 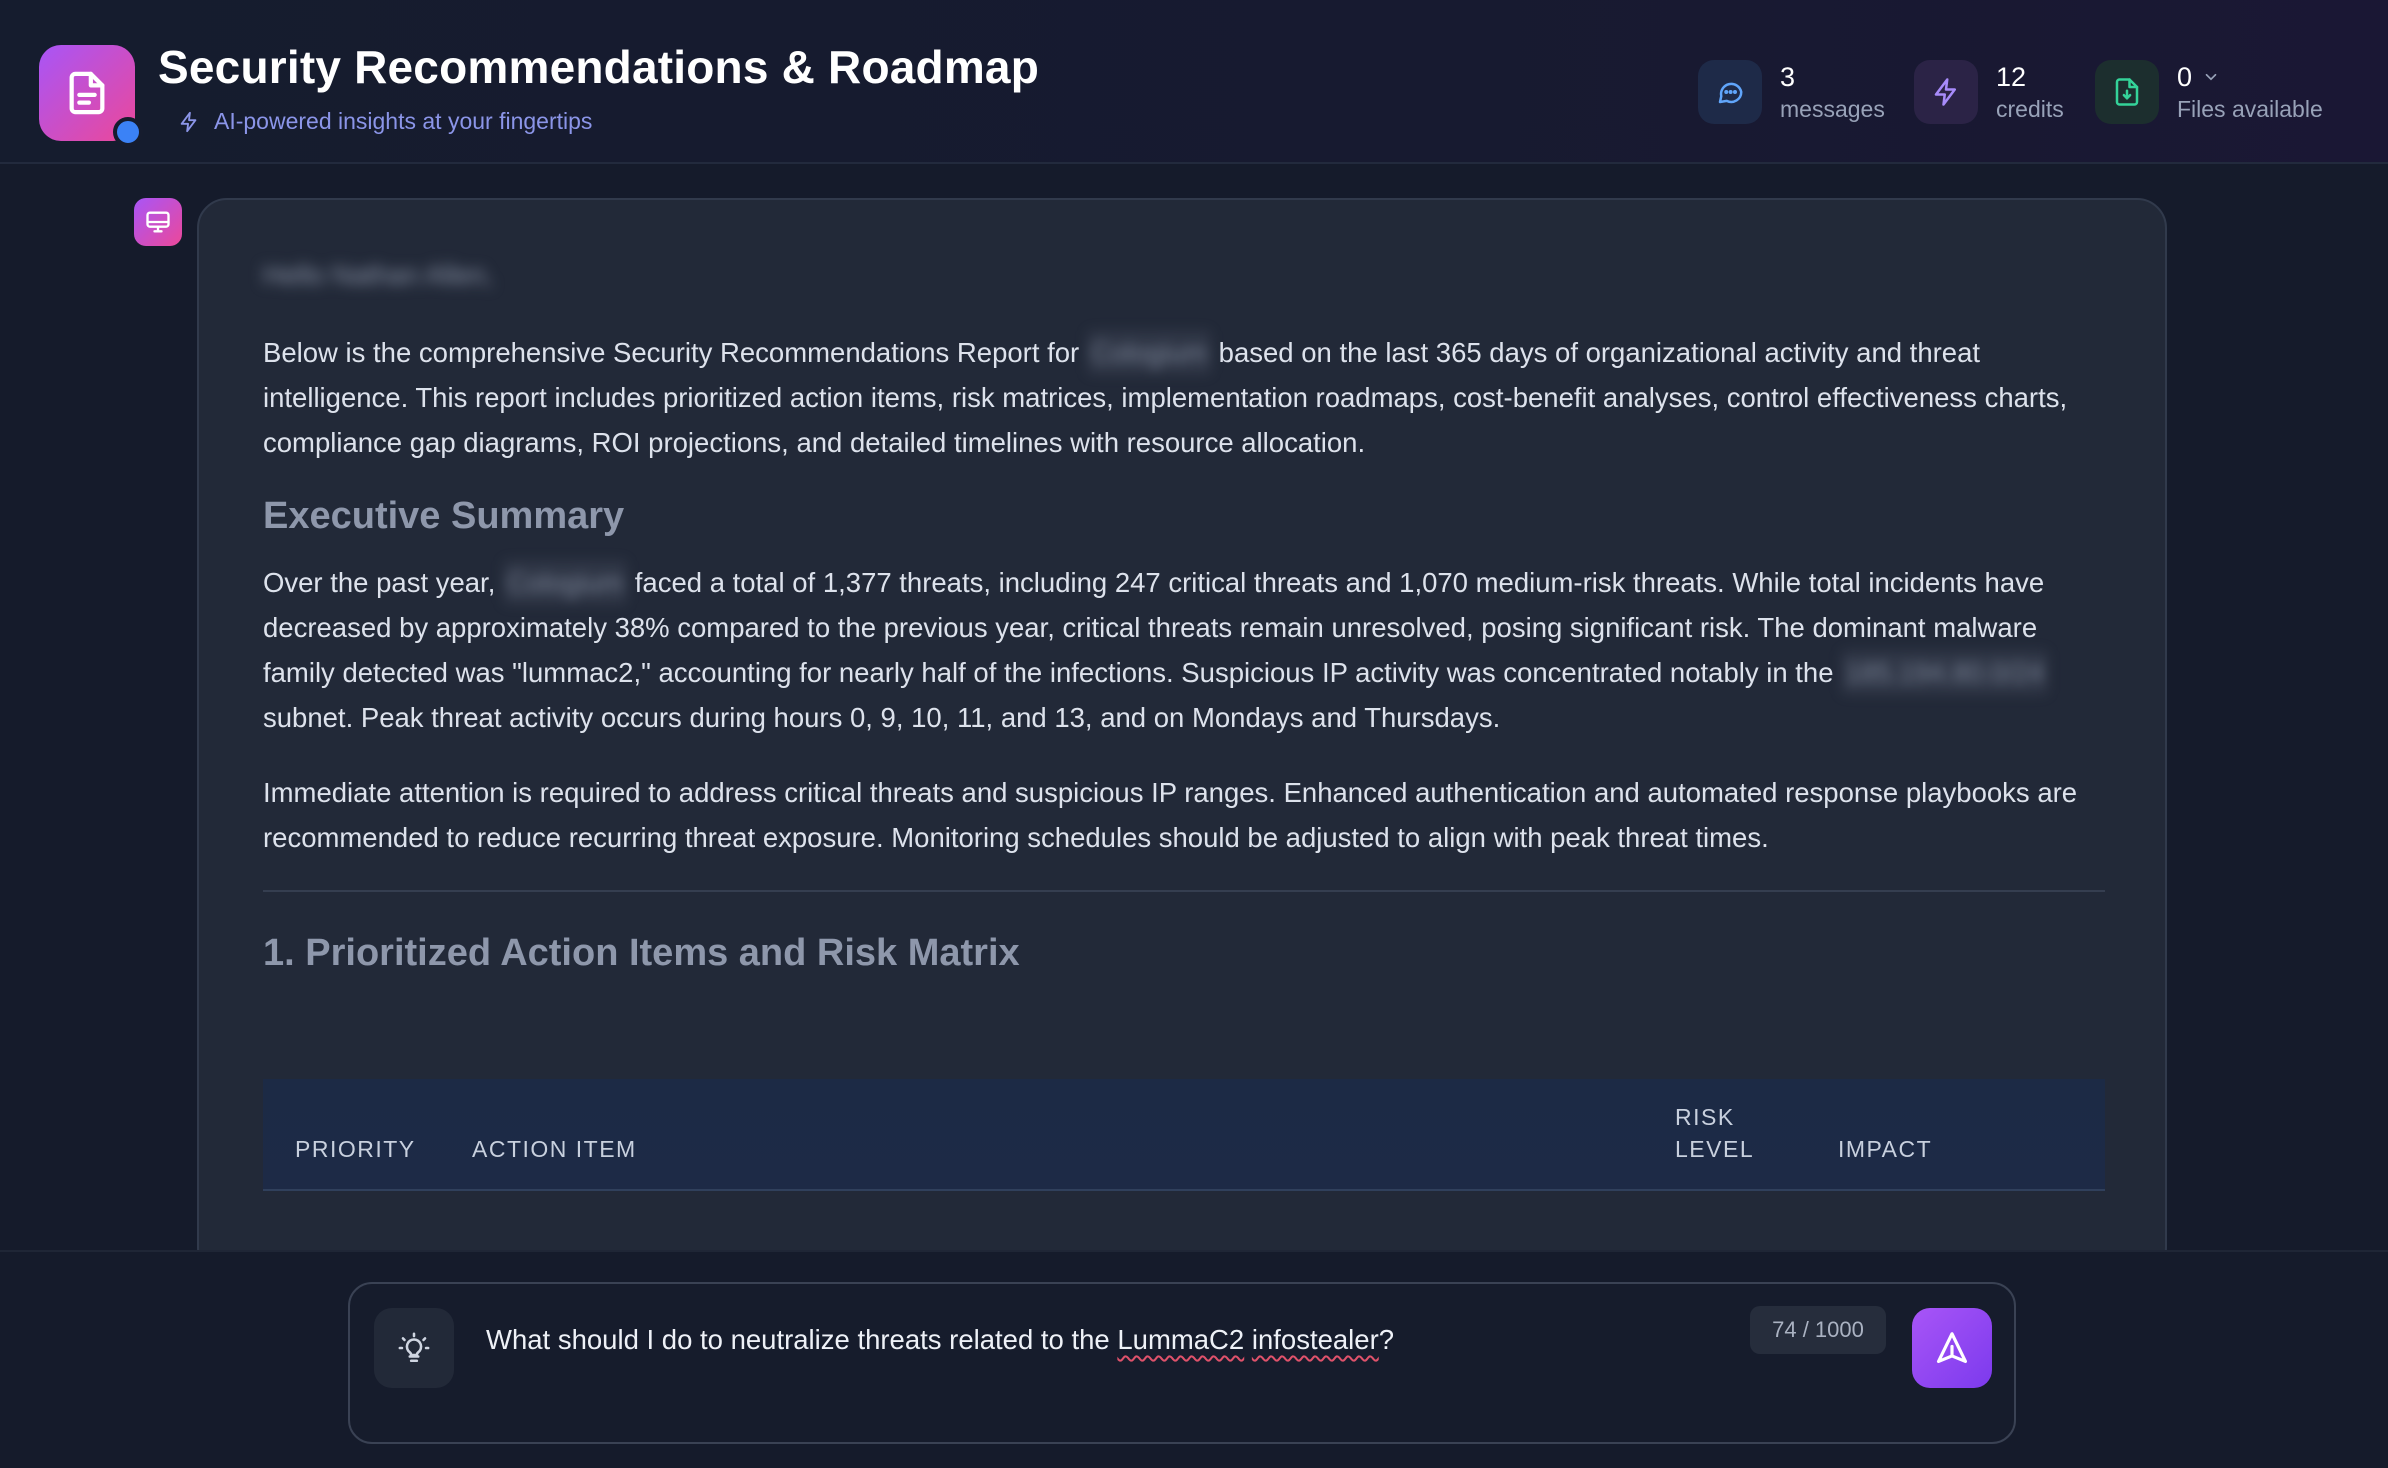 I want to click on monitor-icon, so click(x=158, y=222).